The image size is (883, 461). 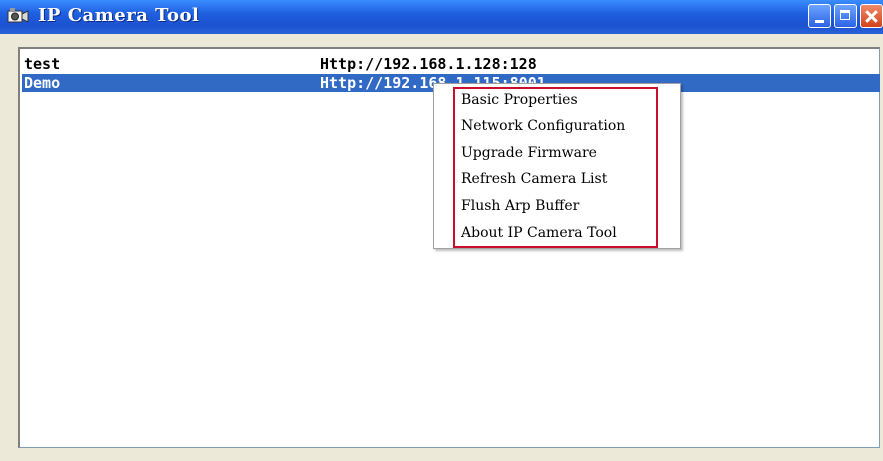 I want to click on camera-list-row: test Http://192.168.1.128:128, so click(x=451, y=64).